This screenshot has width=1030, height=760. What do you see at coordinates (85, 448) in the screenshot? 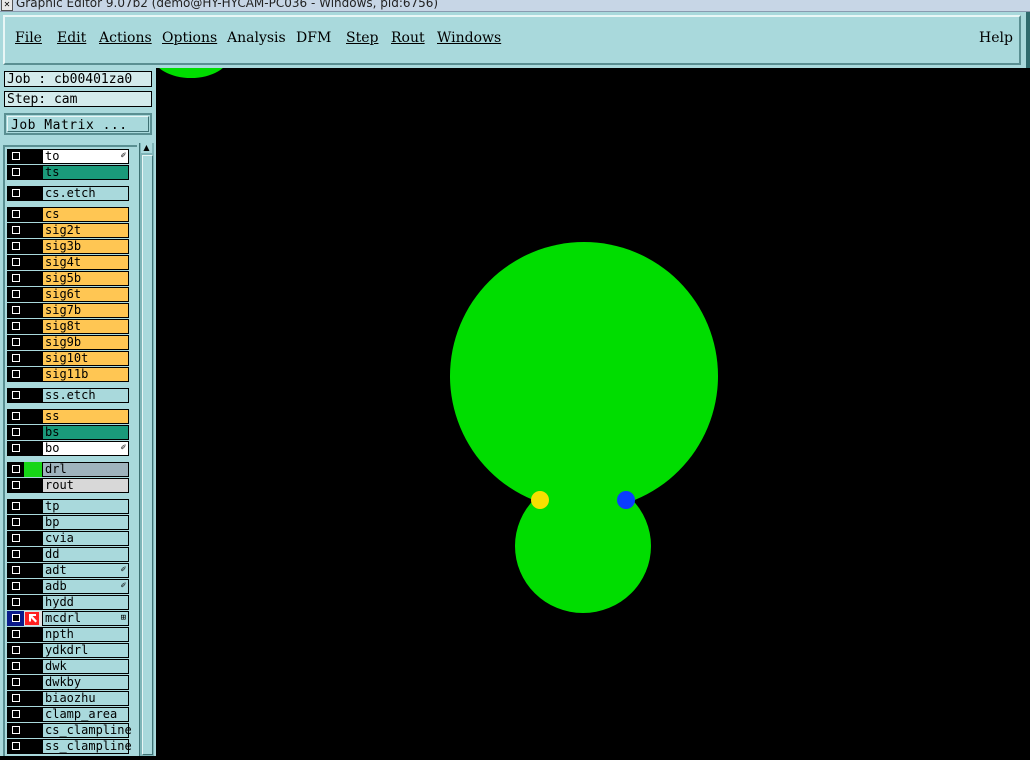
I see `layer-name: bo ✐` at bounding box center [85, 448].